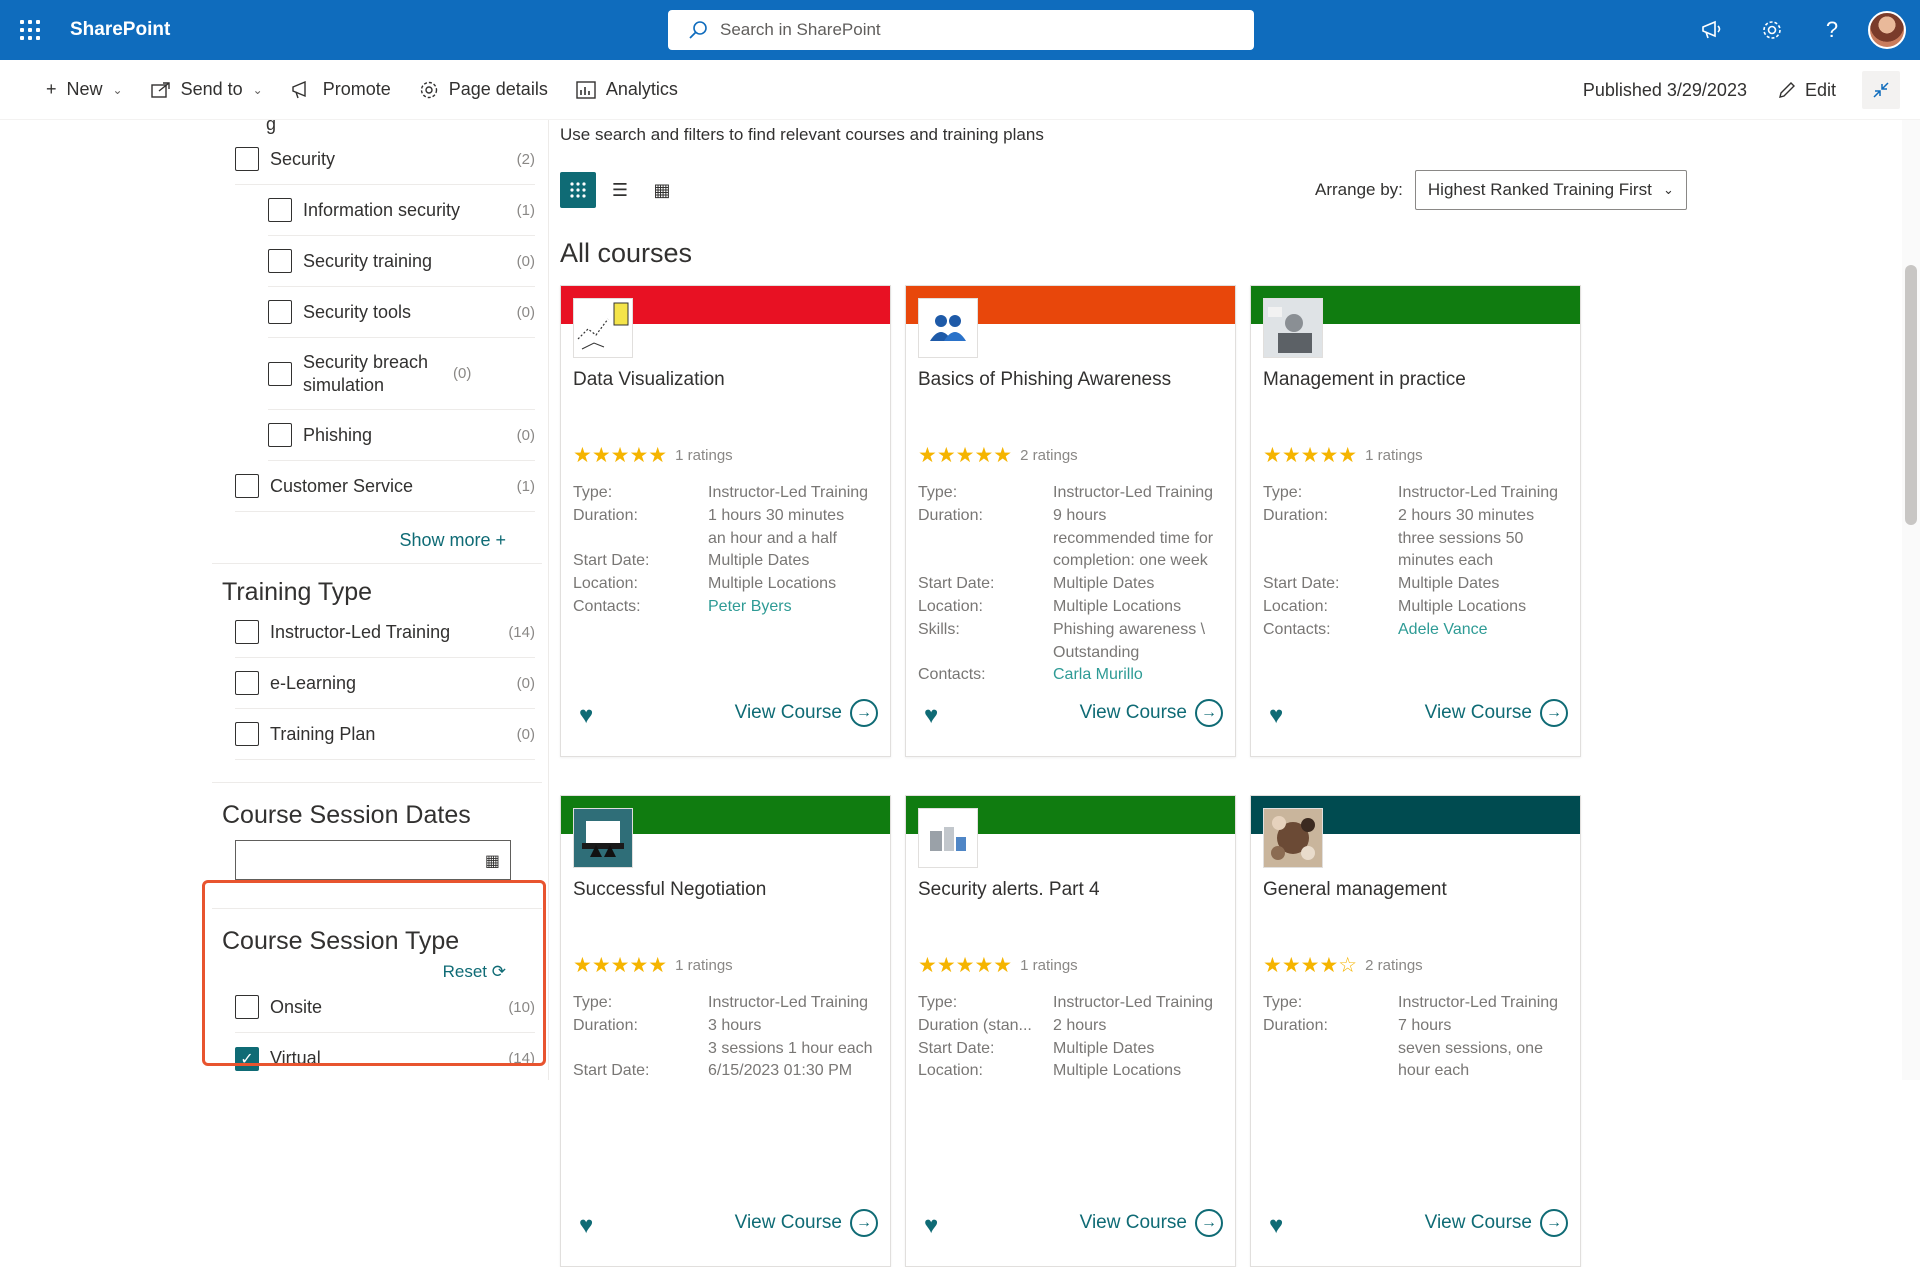 Image resolution: width=1920 pixels, height=1267 pixels. What do you see at coordinates (649, 380) in the screenshot?
I see `course-title: Data Visualization` at bounding box center [649, 380].